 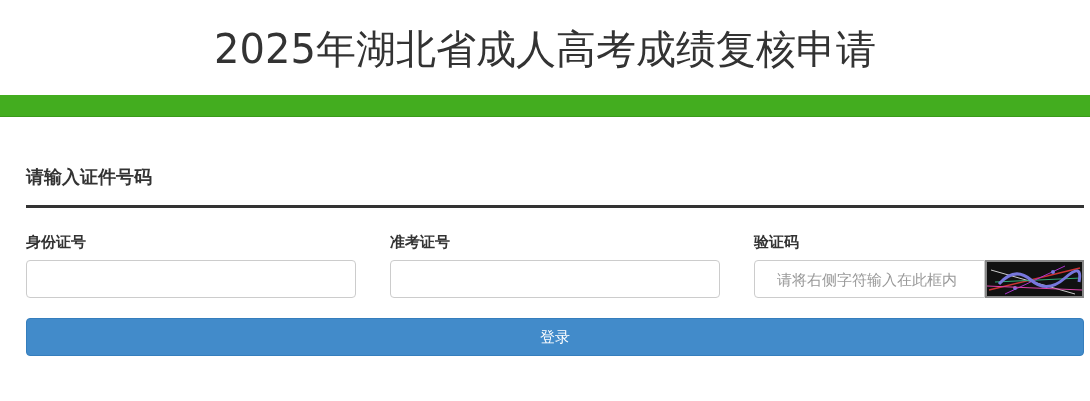 I want to click on login-button: 登录, so click(x=555, y=337).